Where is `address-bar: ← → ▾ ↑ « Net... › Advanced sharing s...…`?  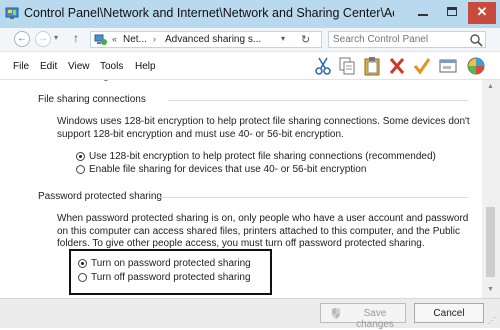
address-bar: ← → ▾ ↑ « Net... › Advanced sharing s...… is located at coordinates (250, 40).